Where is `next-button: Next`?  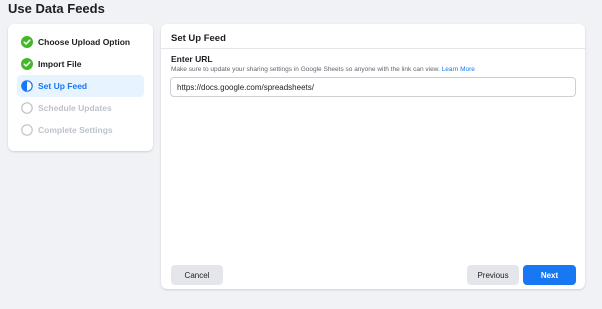 next-button: Next is located at coordinates (549, 275).